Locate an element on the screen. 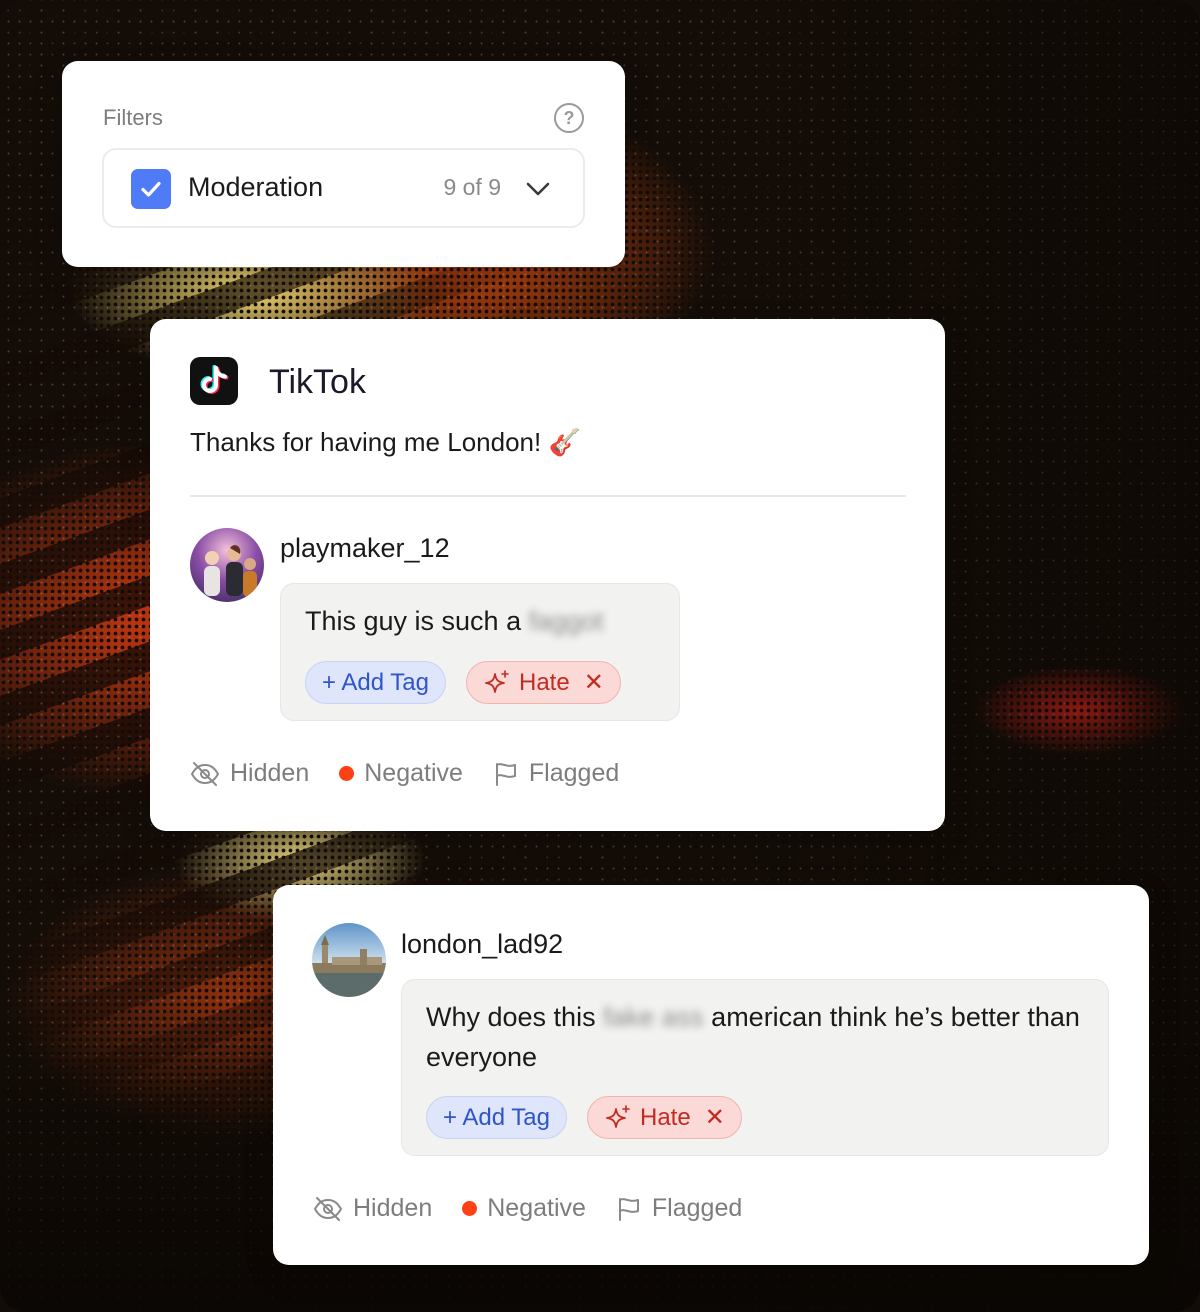 This screenshot has height=1312, width=1200. filter-name: Moderation is located at coordinates (256, 187).